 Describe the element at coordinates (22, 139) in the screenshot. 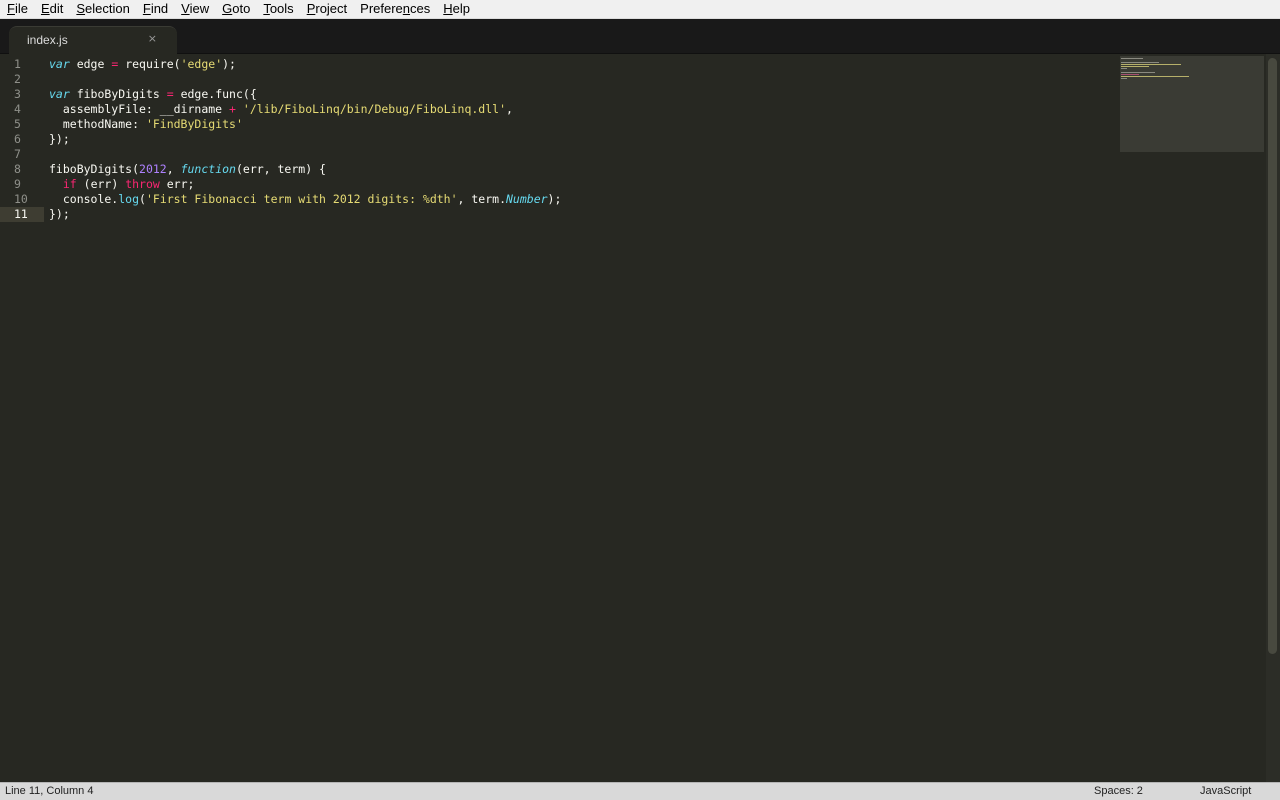

I see `line-number-gutter: 1 2 3 4 5 6 7 8 9 10 11` at that location.